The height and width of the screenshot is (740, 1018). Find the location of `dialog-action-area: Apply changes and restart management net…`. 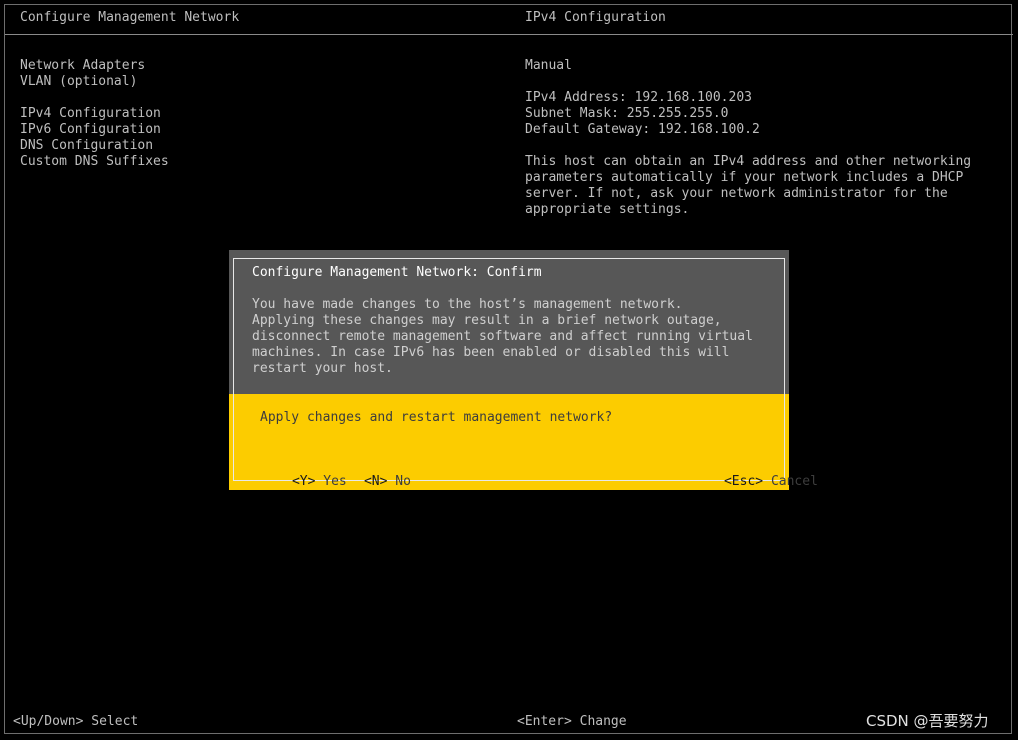

dialog-action-area: Apply changes and restart management net… is located at coordinates (523, 442).